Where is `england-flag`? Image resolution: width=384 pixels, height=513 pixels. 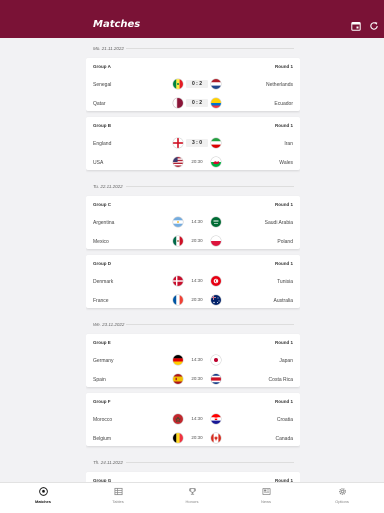 england-flag is located at coordinates (178, 143).